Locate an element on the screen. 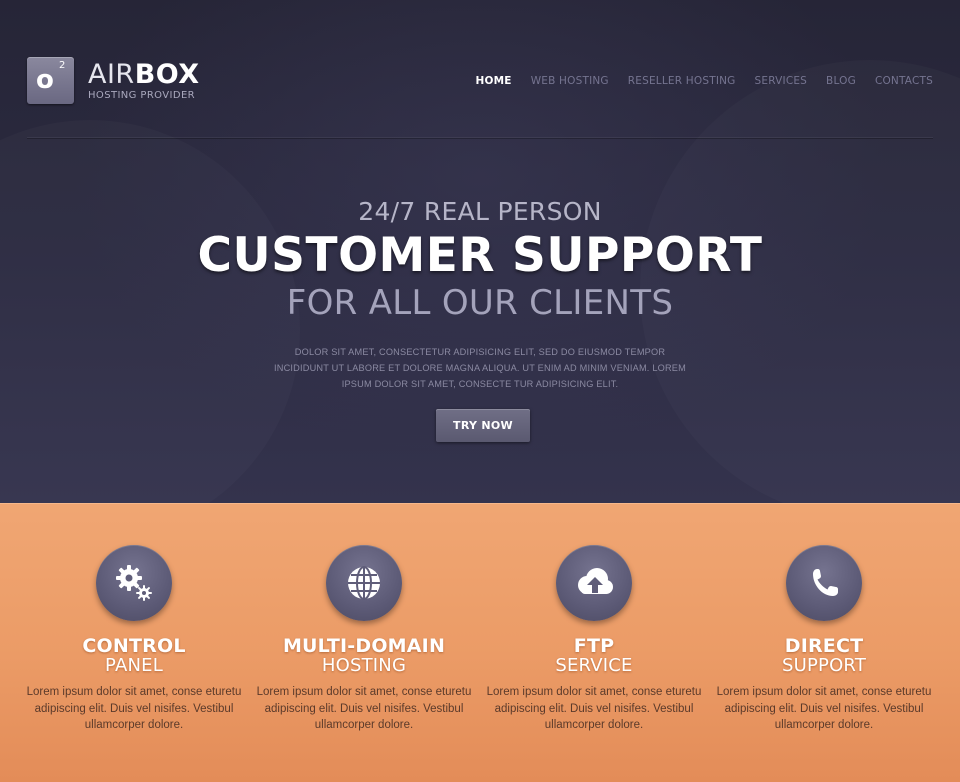  nav-item-contacts: CONTACTS is located at coordinates (904, 81).